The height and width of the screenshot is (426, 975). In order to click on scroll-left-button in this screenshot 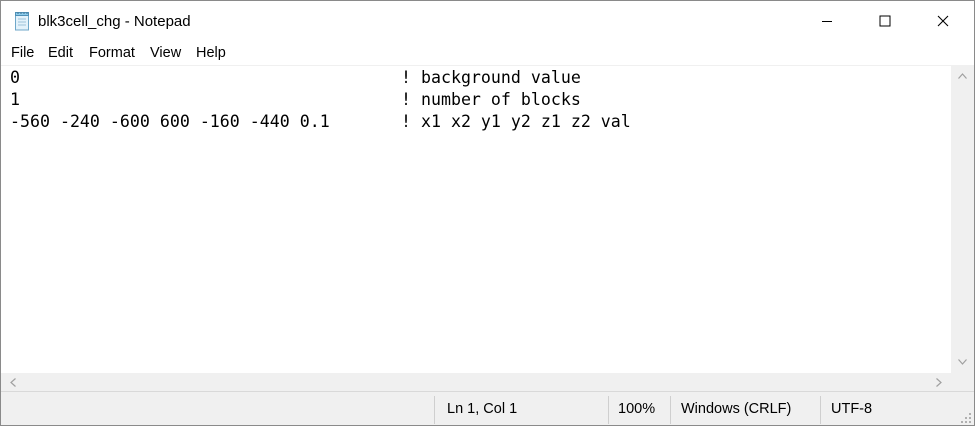, I will do `click(13, 382)`.